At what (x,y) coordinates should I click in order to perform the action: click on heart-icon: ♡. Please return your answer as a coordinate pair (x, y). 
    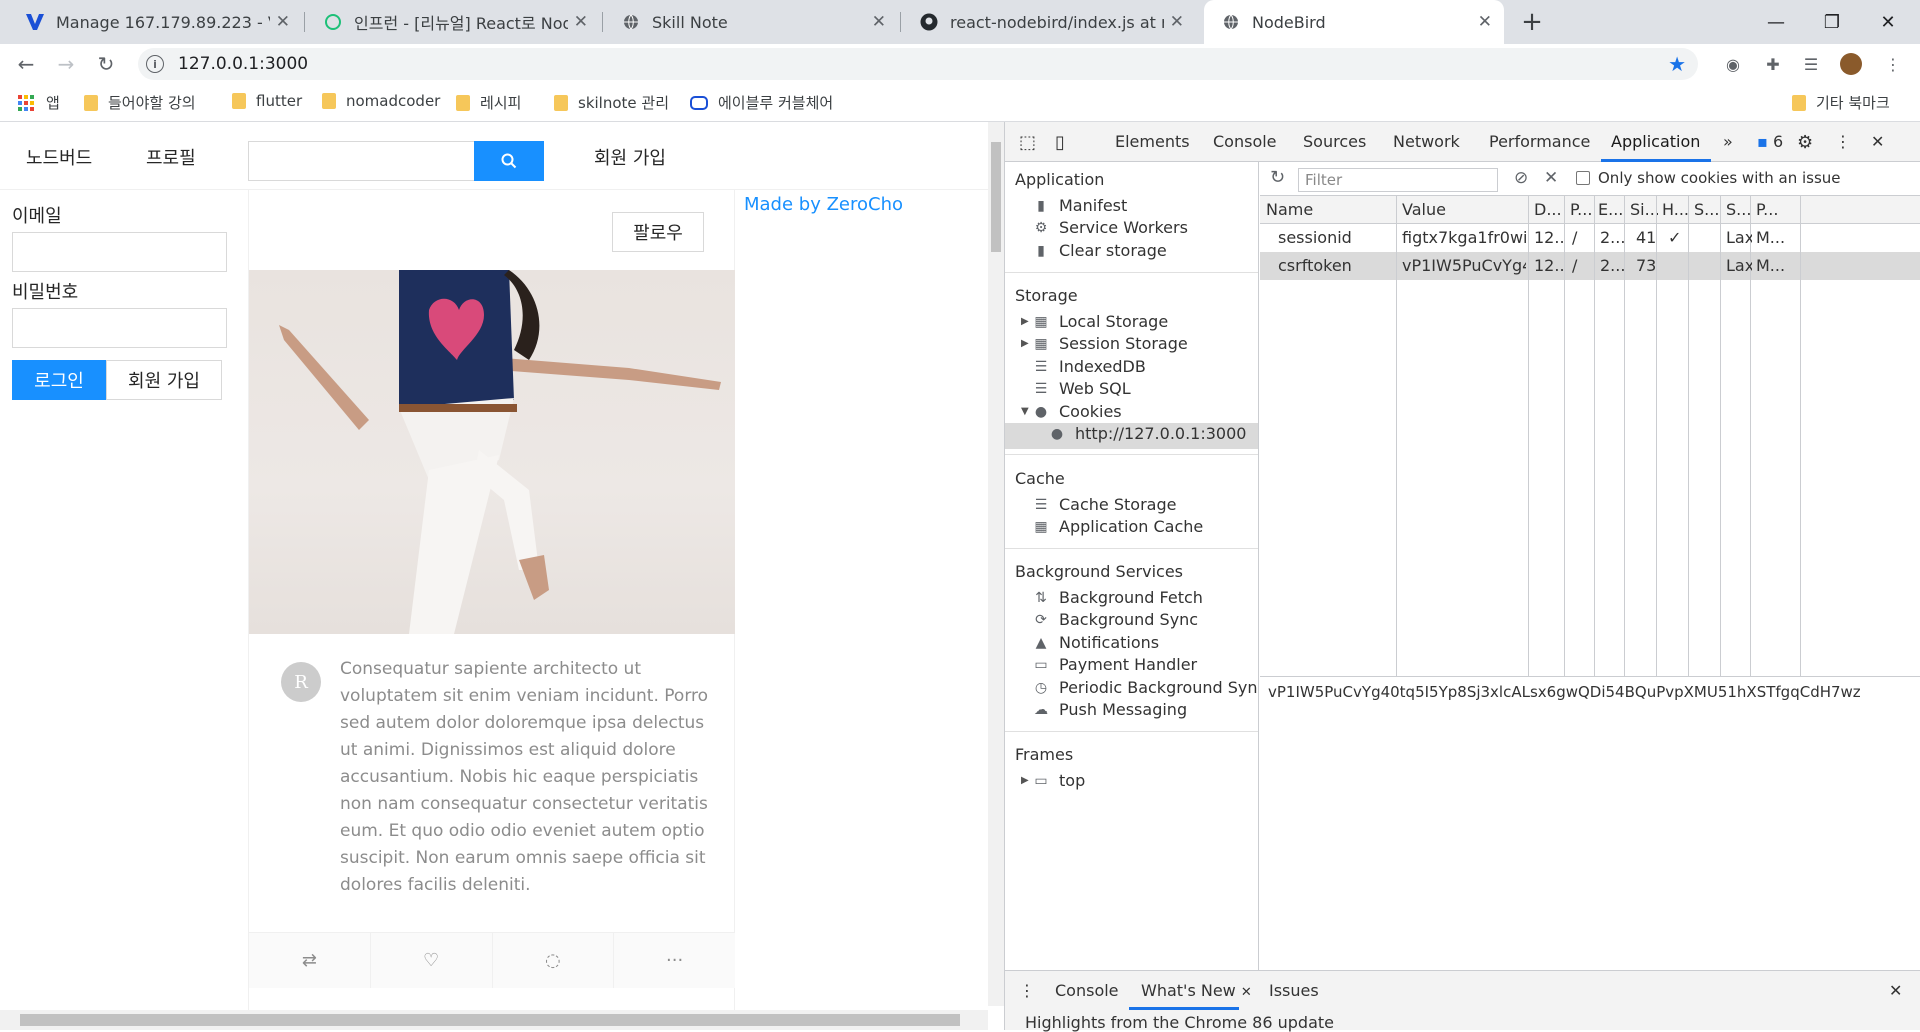
    Looking at the image, I should click on (432, 960).